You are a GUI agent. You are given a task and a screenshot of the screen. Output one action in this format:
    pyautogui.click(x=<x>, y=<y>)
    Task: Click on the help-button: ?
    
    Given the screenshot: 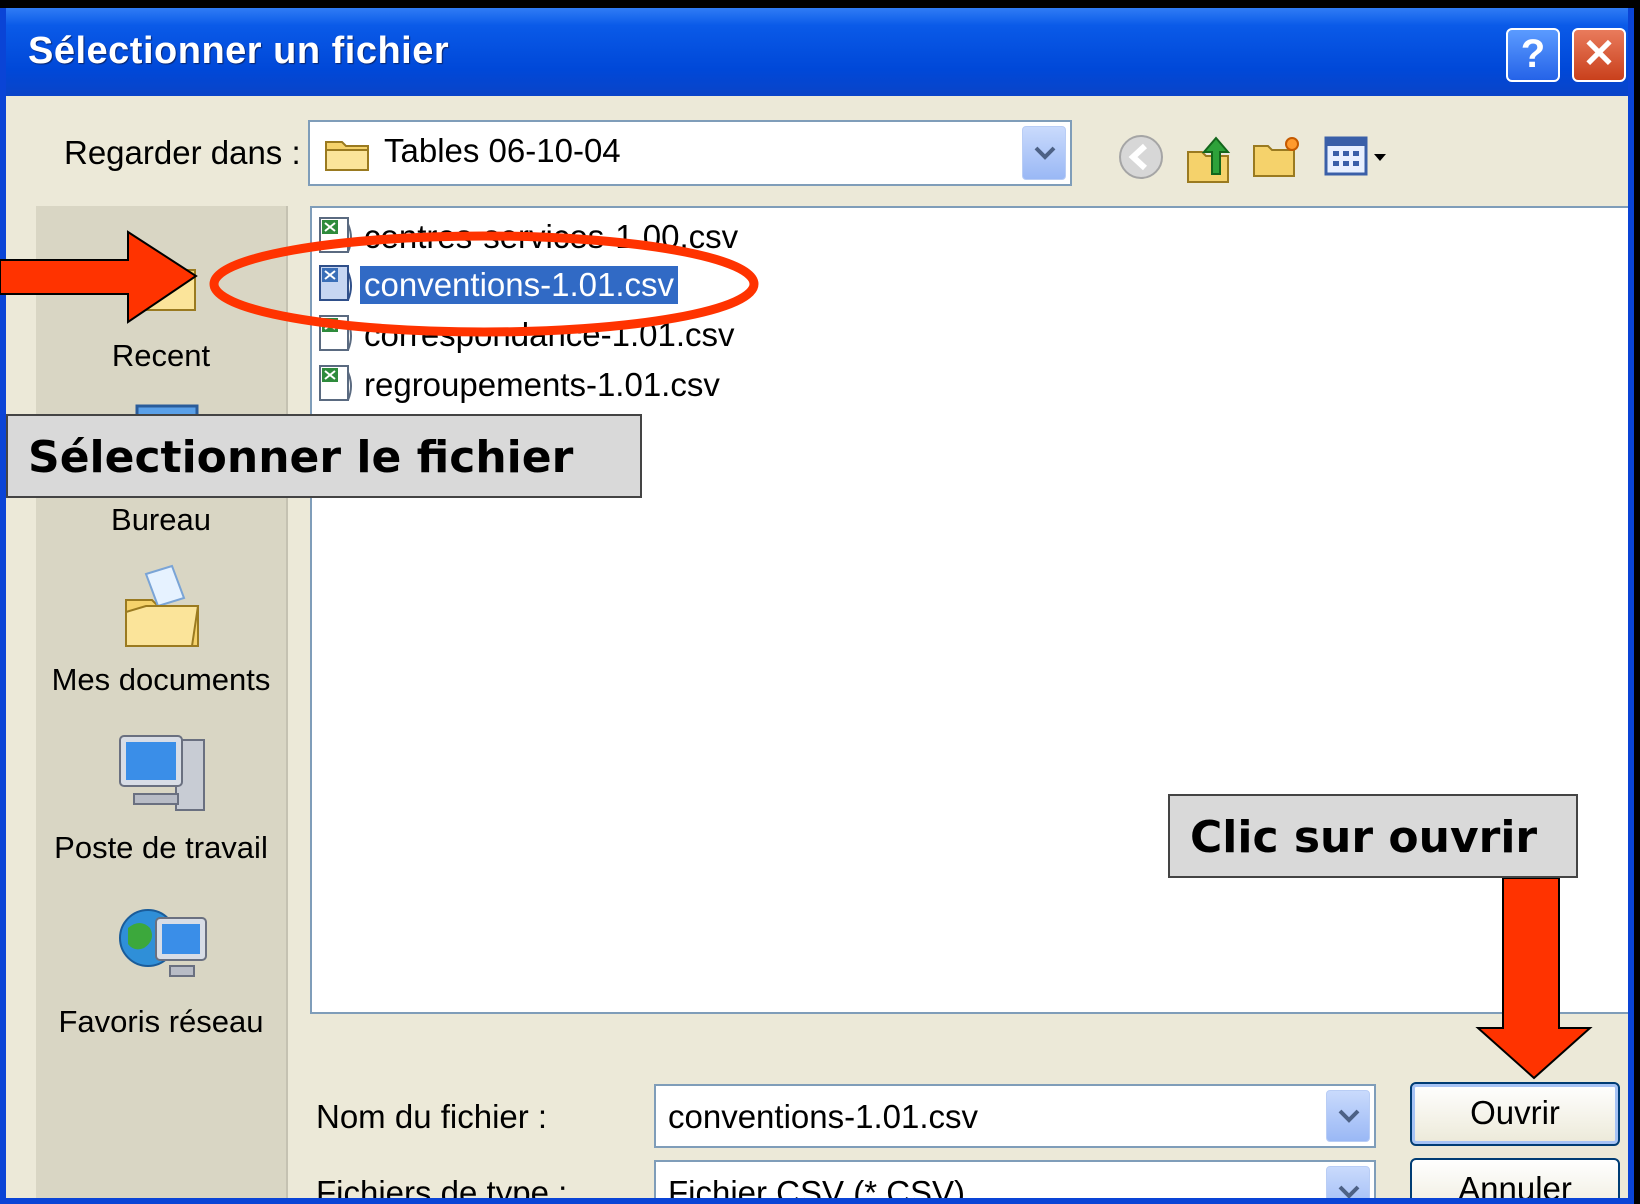 What is the action you would take?
    pyautogui.click(x=1533, y=55)
    